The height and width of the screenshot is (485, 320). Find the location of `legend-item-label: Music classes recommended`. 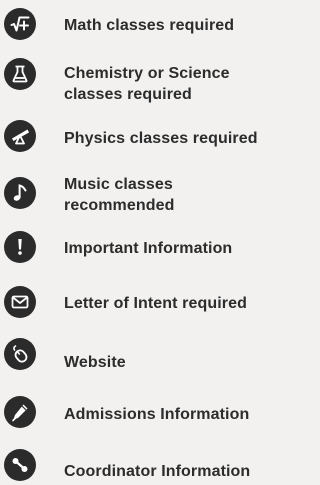

legend-item-label: Music classes recommended is located at coordinates (119, 195).